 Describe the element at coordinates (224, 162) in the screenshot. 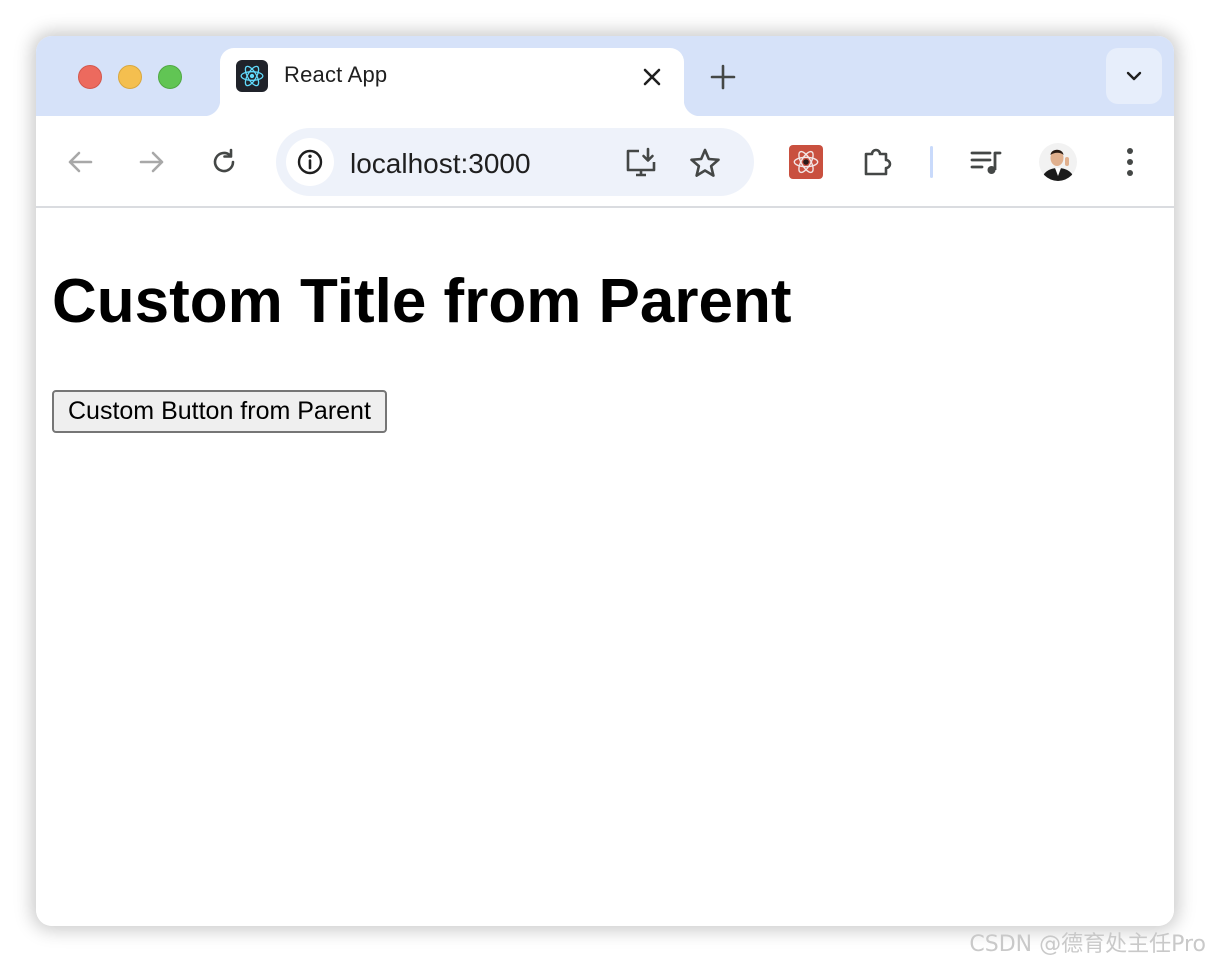

I see `reload-icon` at that location.